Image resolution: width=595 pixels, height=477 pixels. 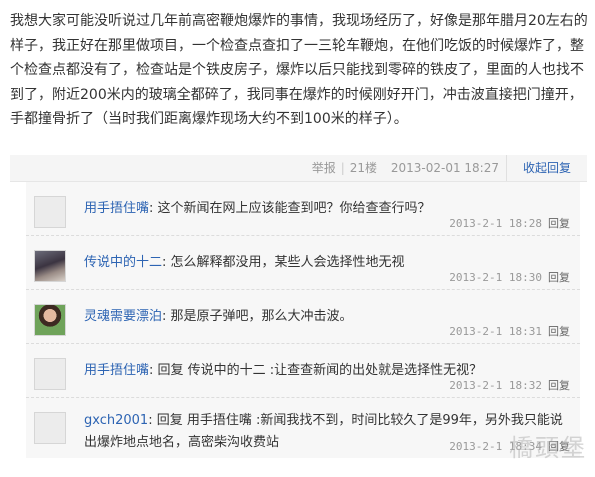 What do you see at coordinates (495, 446) in the screenshot?
I see `reply-time: 2013-2-1 18:34` at bounding box center [495, 446].